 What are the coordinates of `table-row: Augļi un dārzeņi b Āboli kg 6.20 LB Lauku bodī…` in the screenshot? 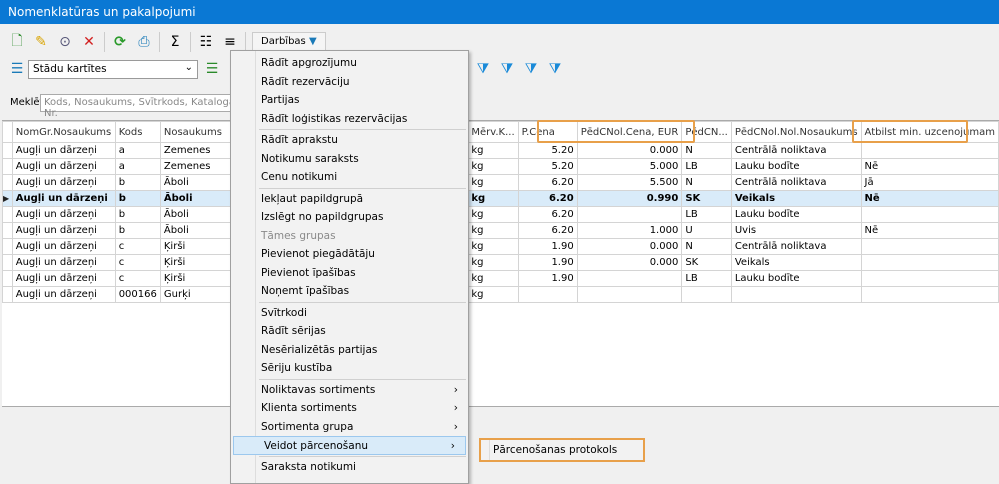 It's located at (500, 214).